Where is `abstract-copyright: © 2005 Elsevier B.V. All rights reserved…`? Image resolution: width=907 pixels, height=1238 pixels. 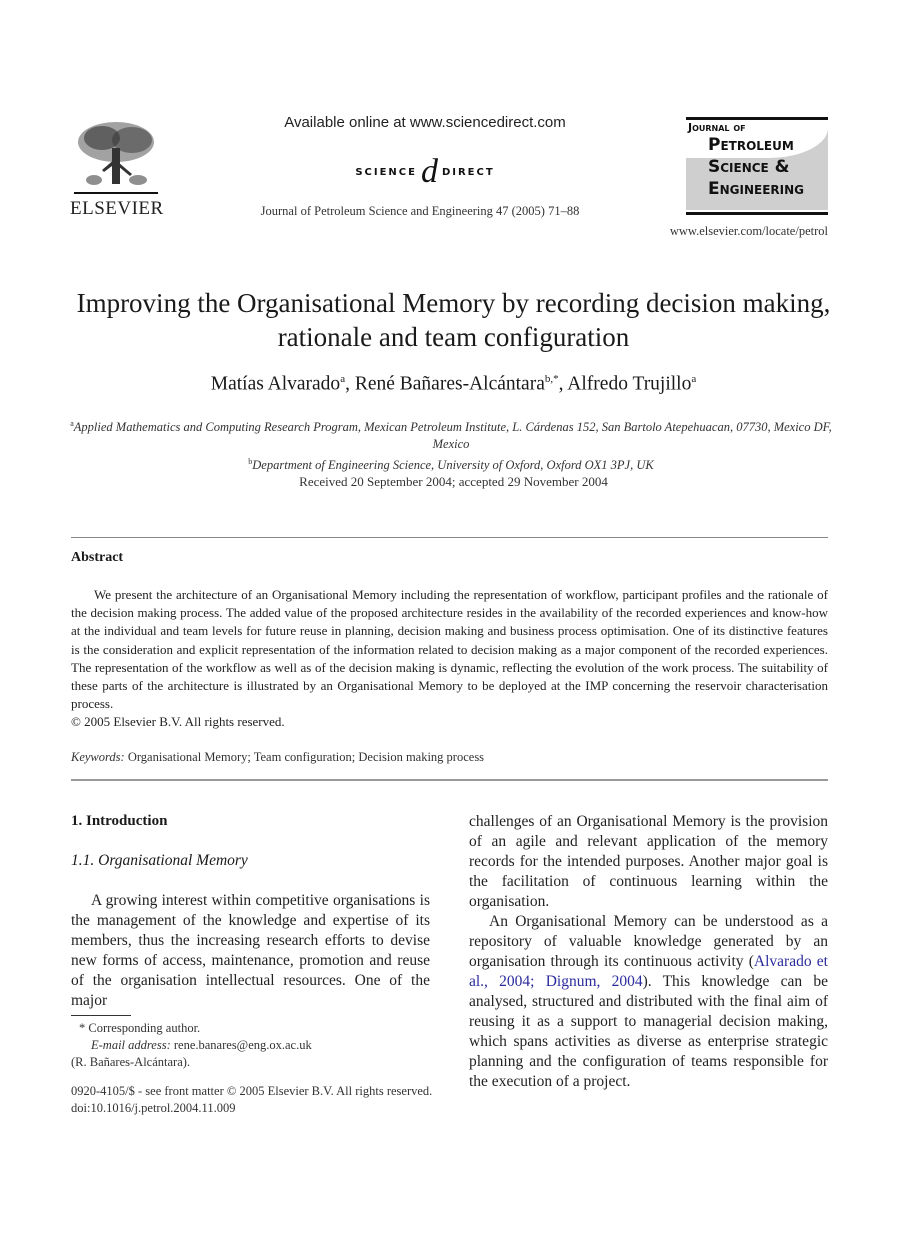 abstract-copyright: © 2005 Elsevier B.V. All rights reserved… is located at coordinates (178, 721).